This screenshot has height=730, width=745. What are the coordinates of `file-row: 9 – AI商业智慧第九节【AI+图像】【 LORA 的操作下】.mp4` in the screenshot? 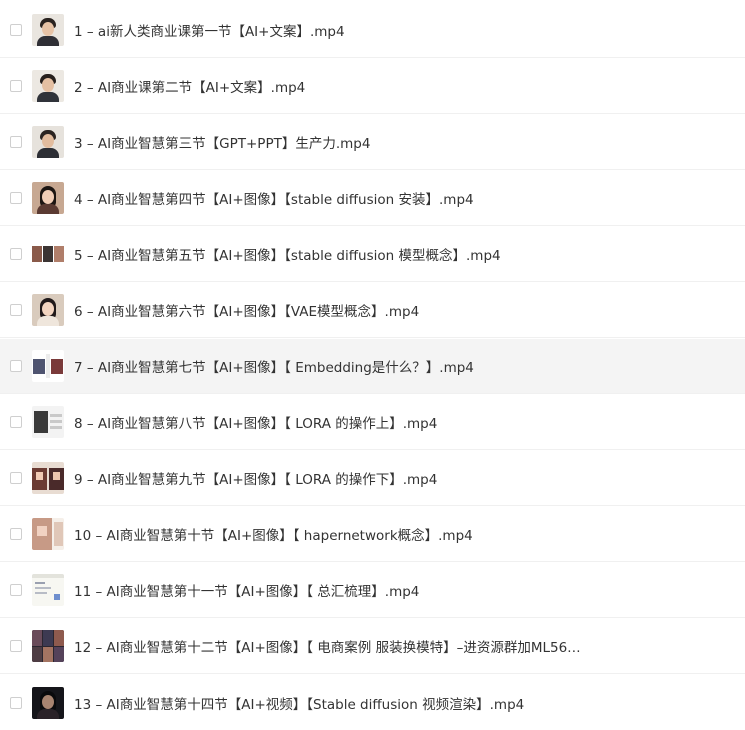 It's located at (372, 478).